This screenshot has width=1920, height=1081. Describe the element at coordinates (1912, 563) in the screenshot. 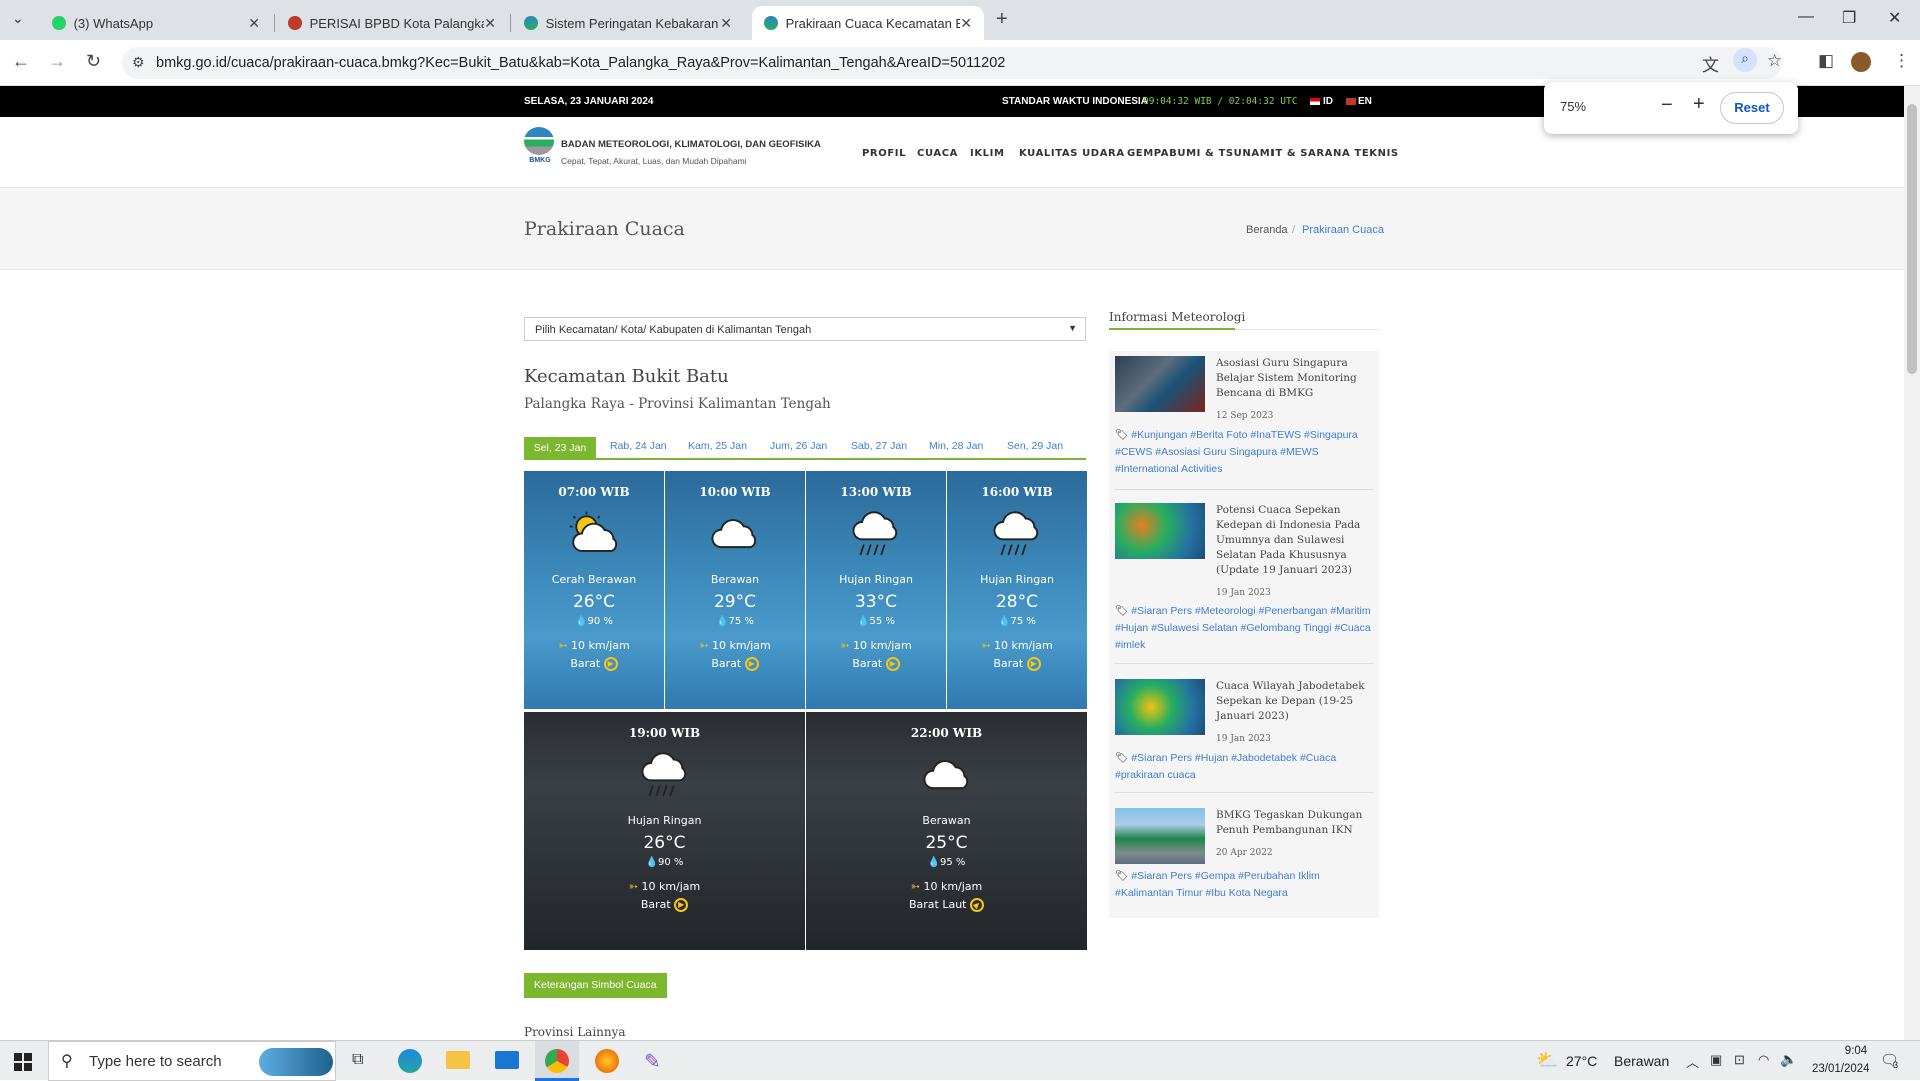

I see `page-scrollbar` at that location.